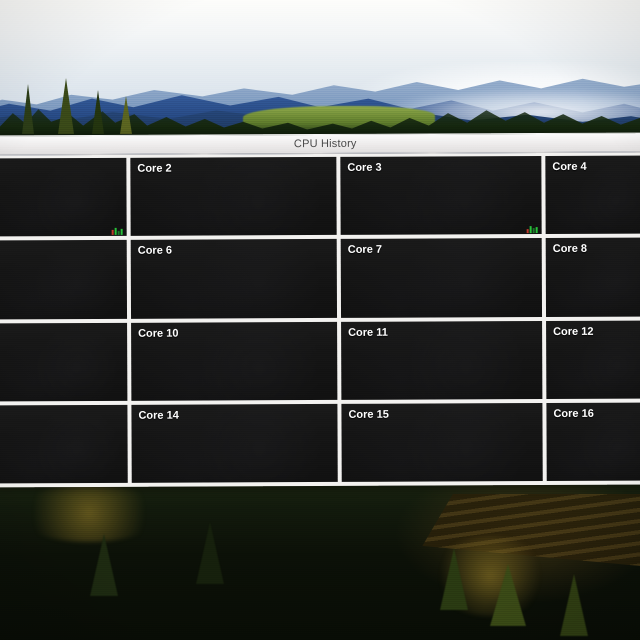 Image resolution: width=640 pixels, height=640 pixels. I want to click on cpu-core-graph: Core 14, so click(234, 443).